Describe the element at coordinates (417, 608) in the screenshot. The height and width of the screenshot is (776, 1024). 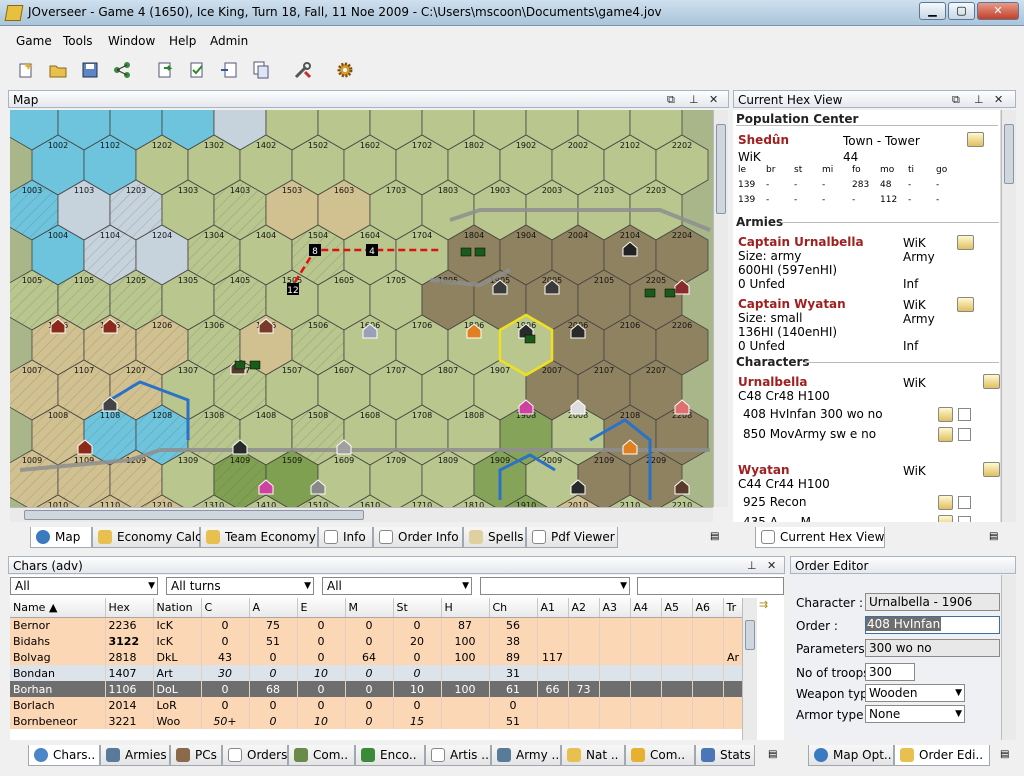
I see `column-header: St` at that location.